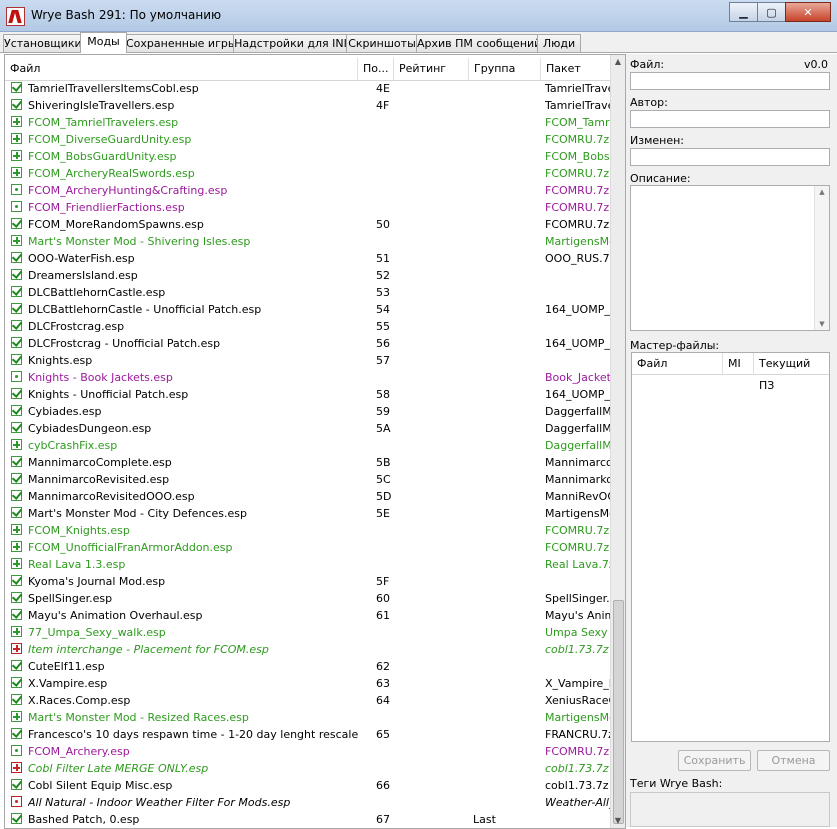  What do you see at coordinates (307, 700) in the screenshot?
I see `mod-row: X.Races.Comp.esp 64 XeniusRaceC` at bounding box center [307, 700].